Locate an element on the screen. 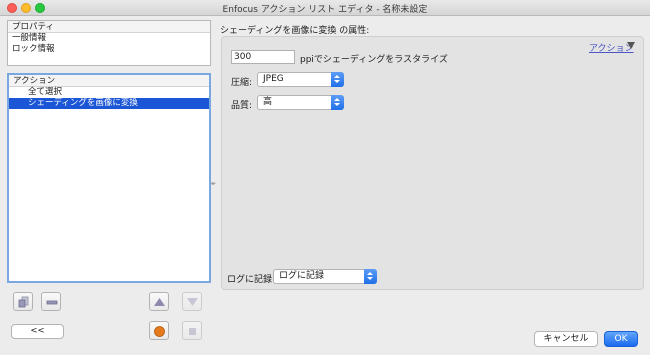  move-up-icon is located at coordinates (159, 302).